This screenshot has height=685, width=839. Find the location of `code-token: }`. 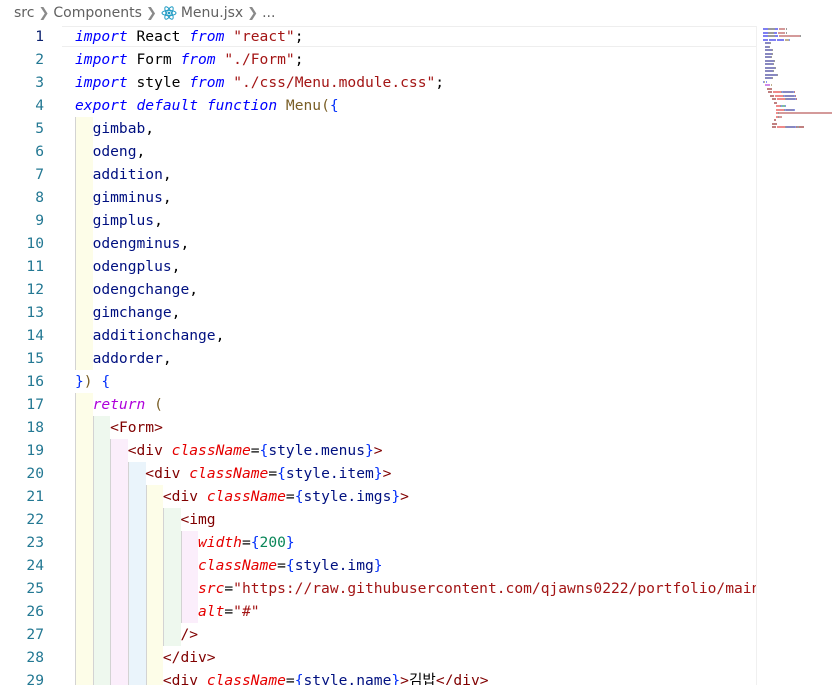

code-token: } is located at coordinates (396, 496).